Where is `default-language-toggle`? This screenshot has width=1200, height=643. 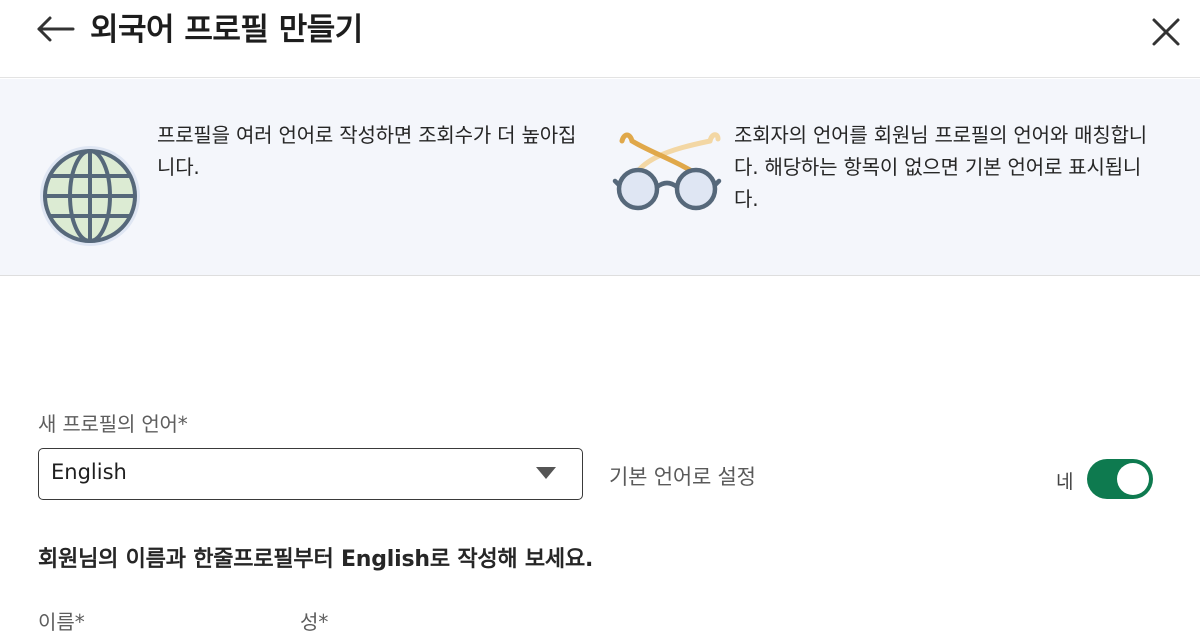 default-language-toggle is located at coordinates (1120, 479).